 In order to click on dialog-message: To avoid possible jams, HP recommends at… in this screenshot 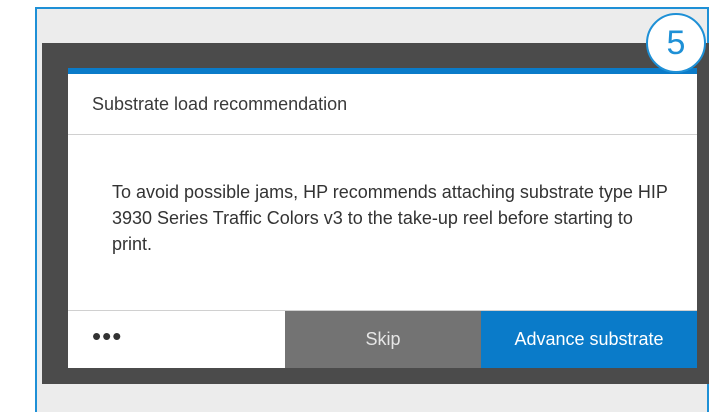, I will do `click(390, 218)`.